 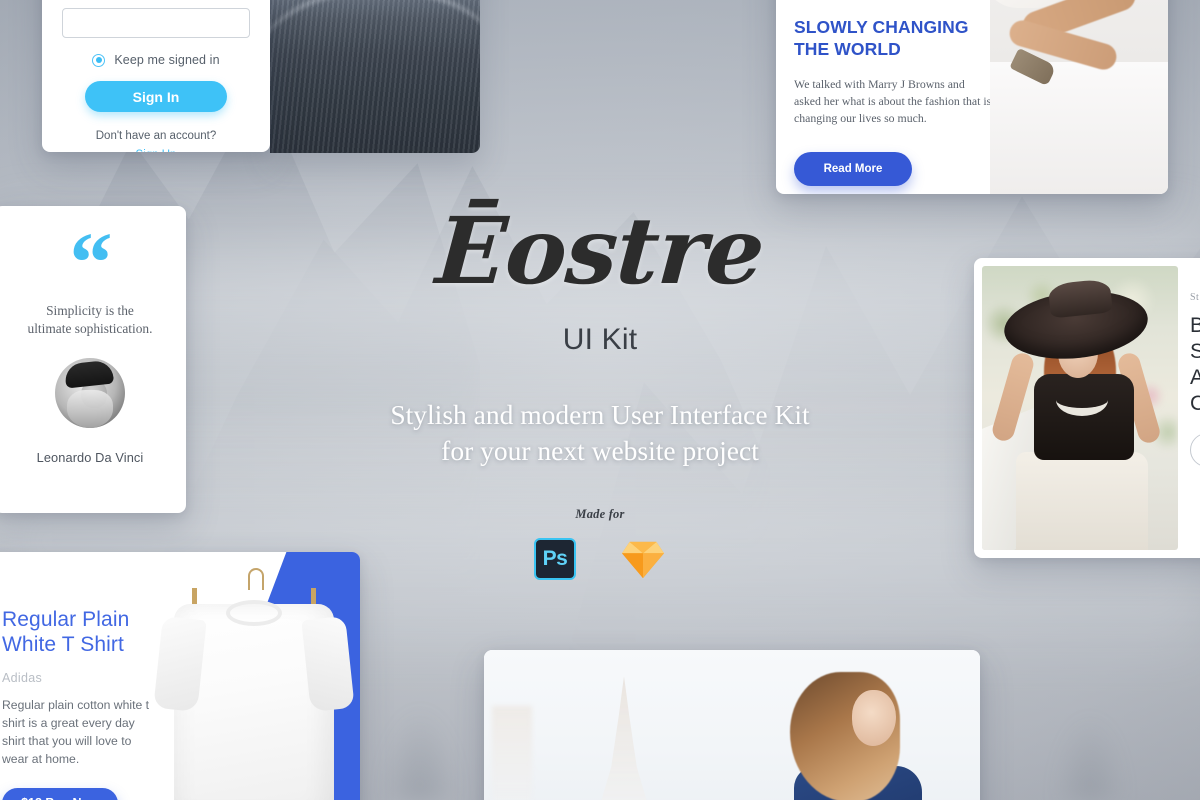 What do you see at coordinates (156, 23) in the screenshot?
I see `email-field` at bounding box center [156, 23].